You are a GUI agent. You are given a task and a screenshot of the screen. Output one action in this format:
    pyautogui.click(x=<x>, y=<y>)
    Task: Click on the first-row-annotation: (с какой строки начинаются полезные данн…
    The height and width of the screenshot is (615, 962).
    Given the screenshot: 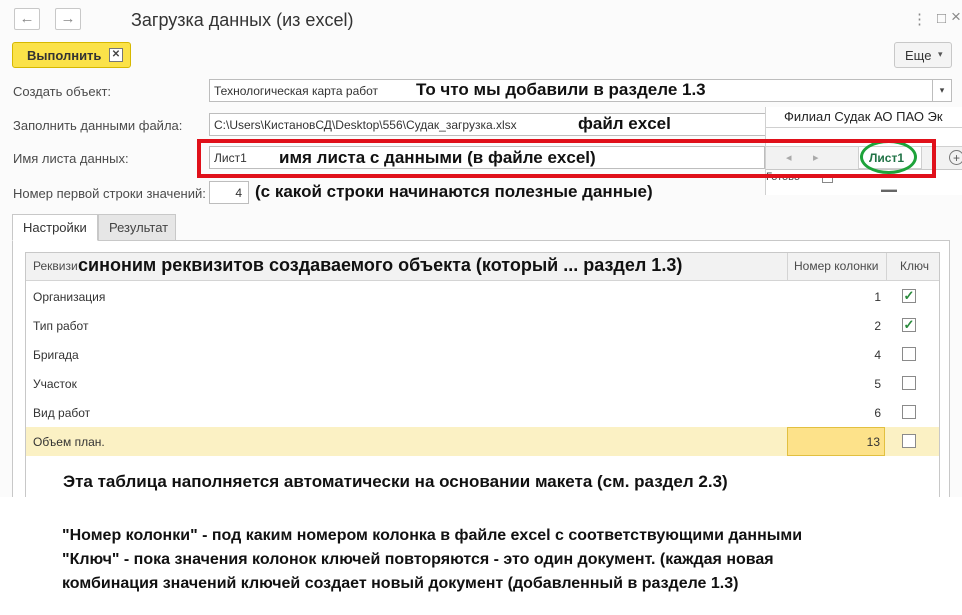 What is the action you would take?
    pyautogui.click(x=454, y=191)
    